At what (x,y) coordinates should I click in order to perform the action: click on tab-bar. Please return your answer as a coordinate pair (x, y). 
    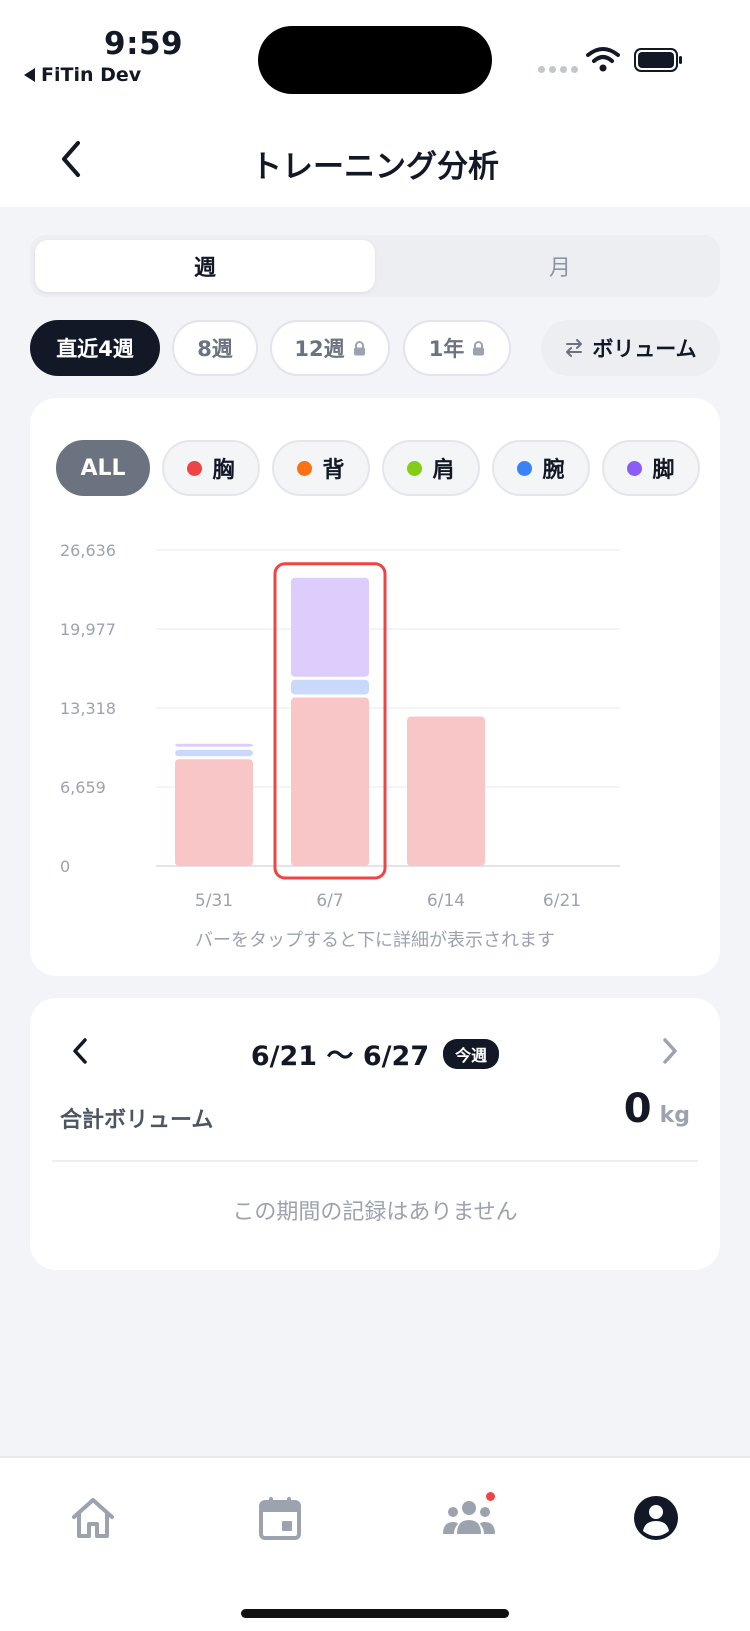
    Looking at the image, I should click on (375, 1543).